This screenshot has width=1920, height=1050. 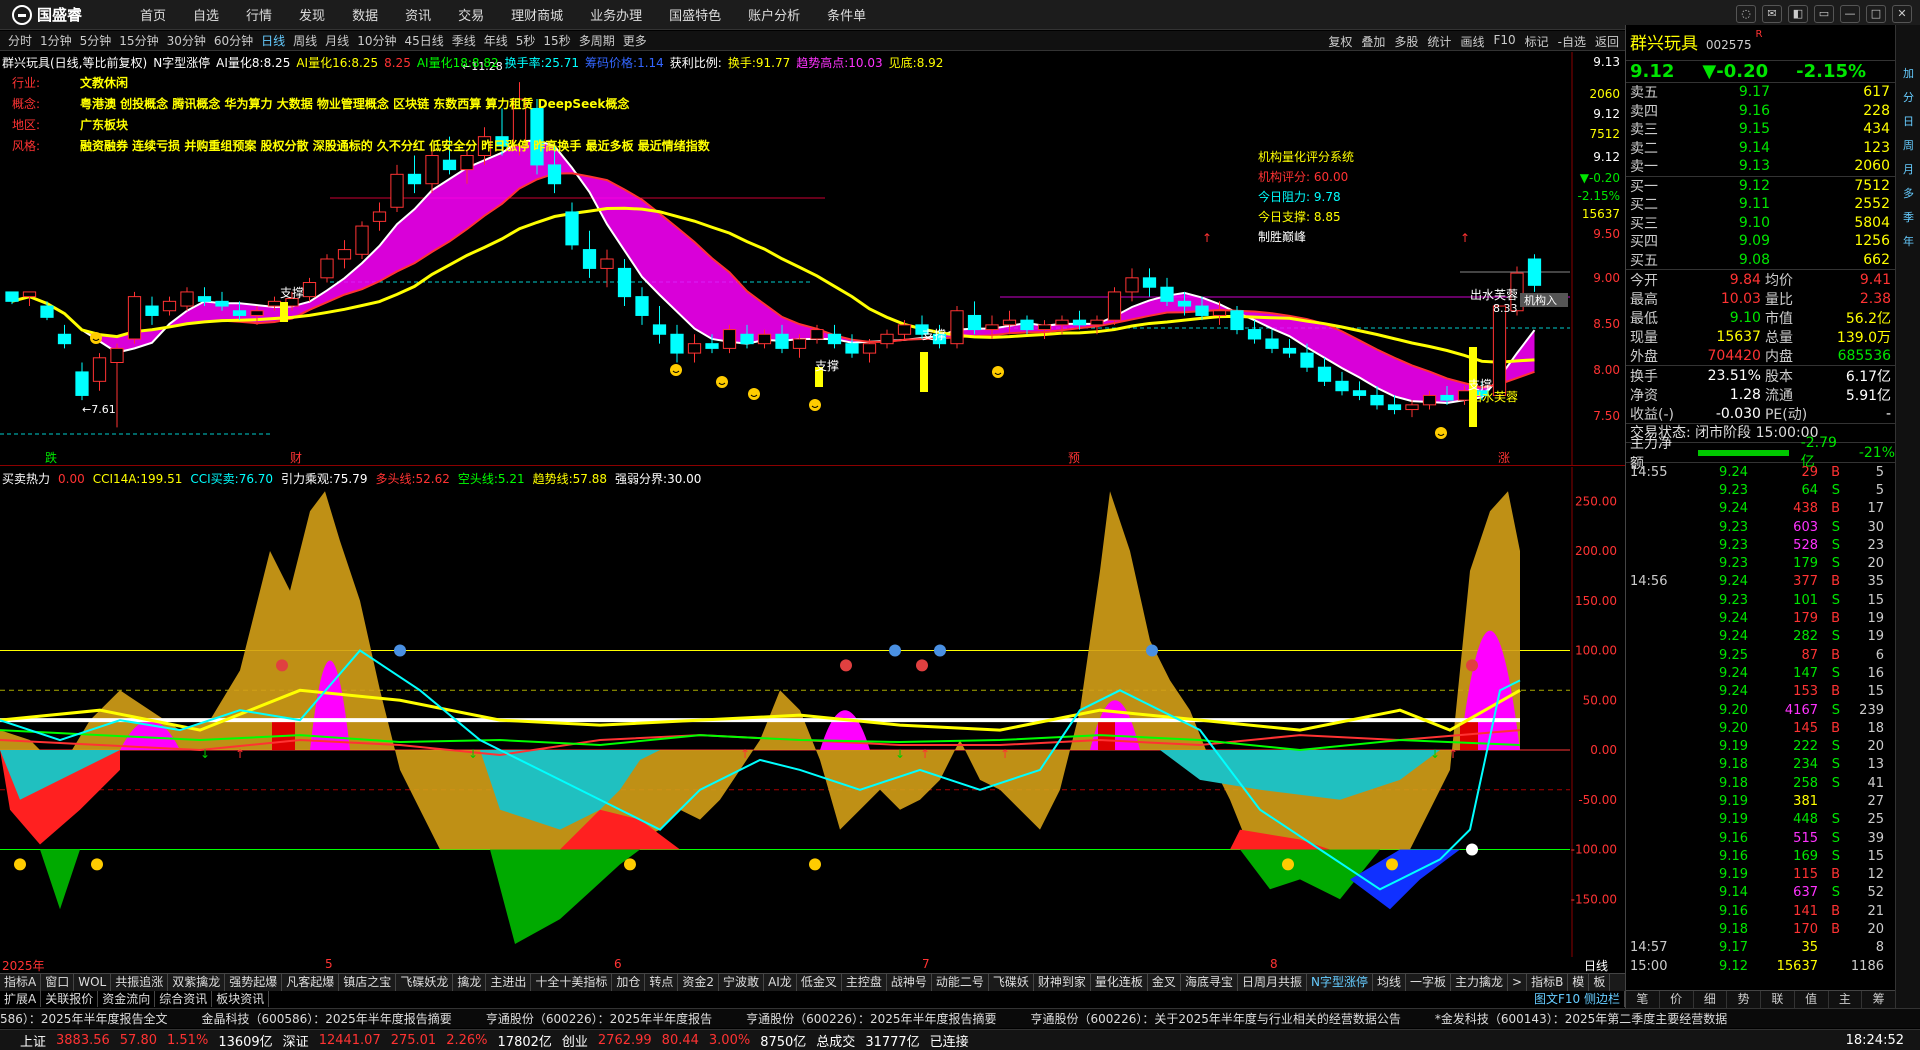 I want to click on extension-tab: 扩展A, so click(x=21, y=999).